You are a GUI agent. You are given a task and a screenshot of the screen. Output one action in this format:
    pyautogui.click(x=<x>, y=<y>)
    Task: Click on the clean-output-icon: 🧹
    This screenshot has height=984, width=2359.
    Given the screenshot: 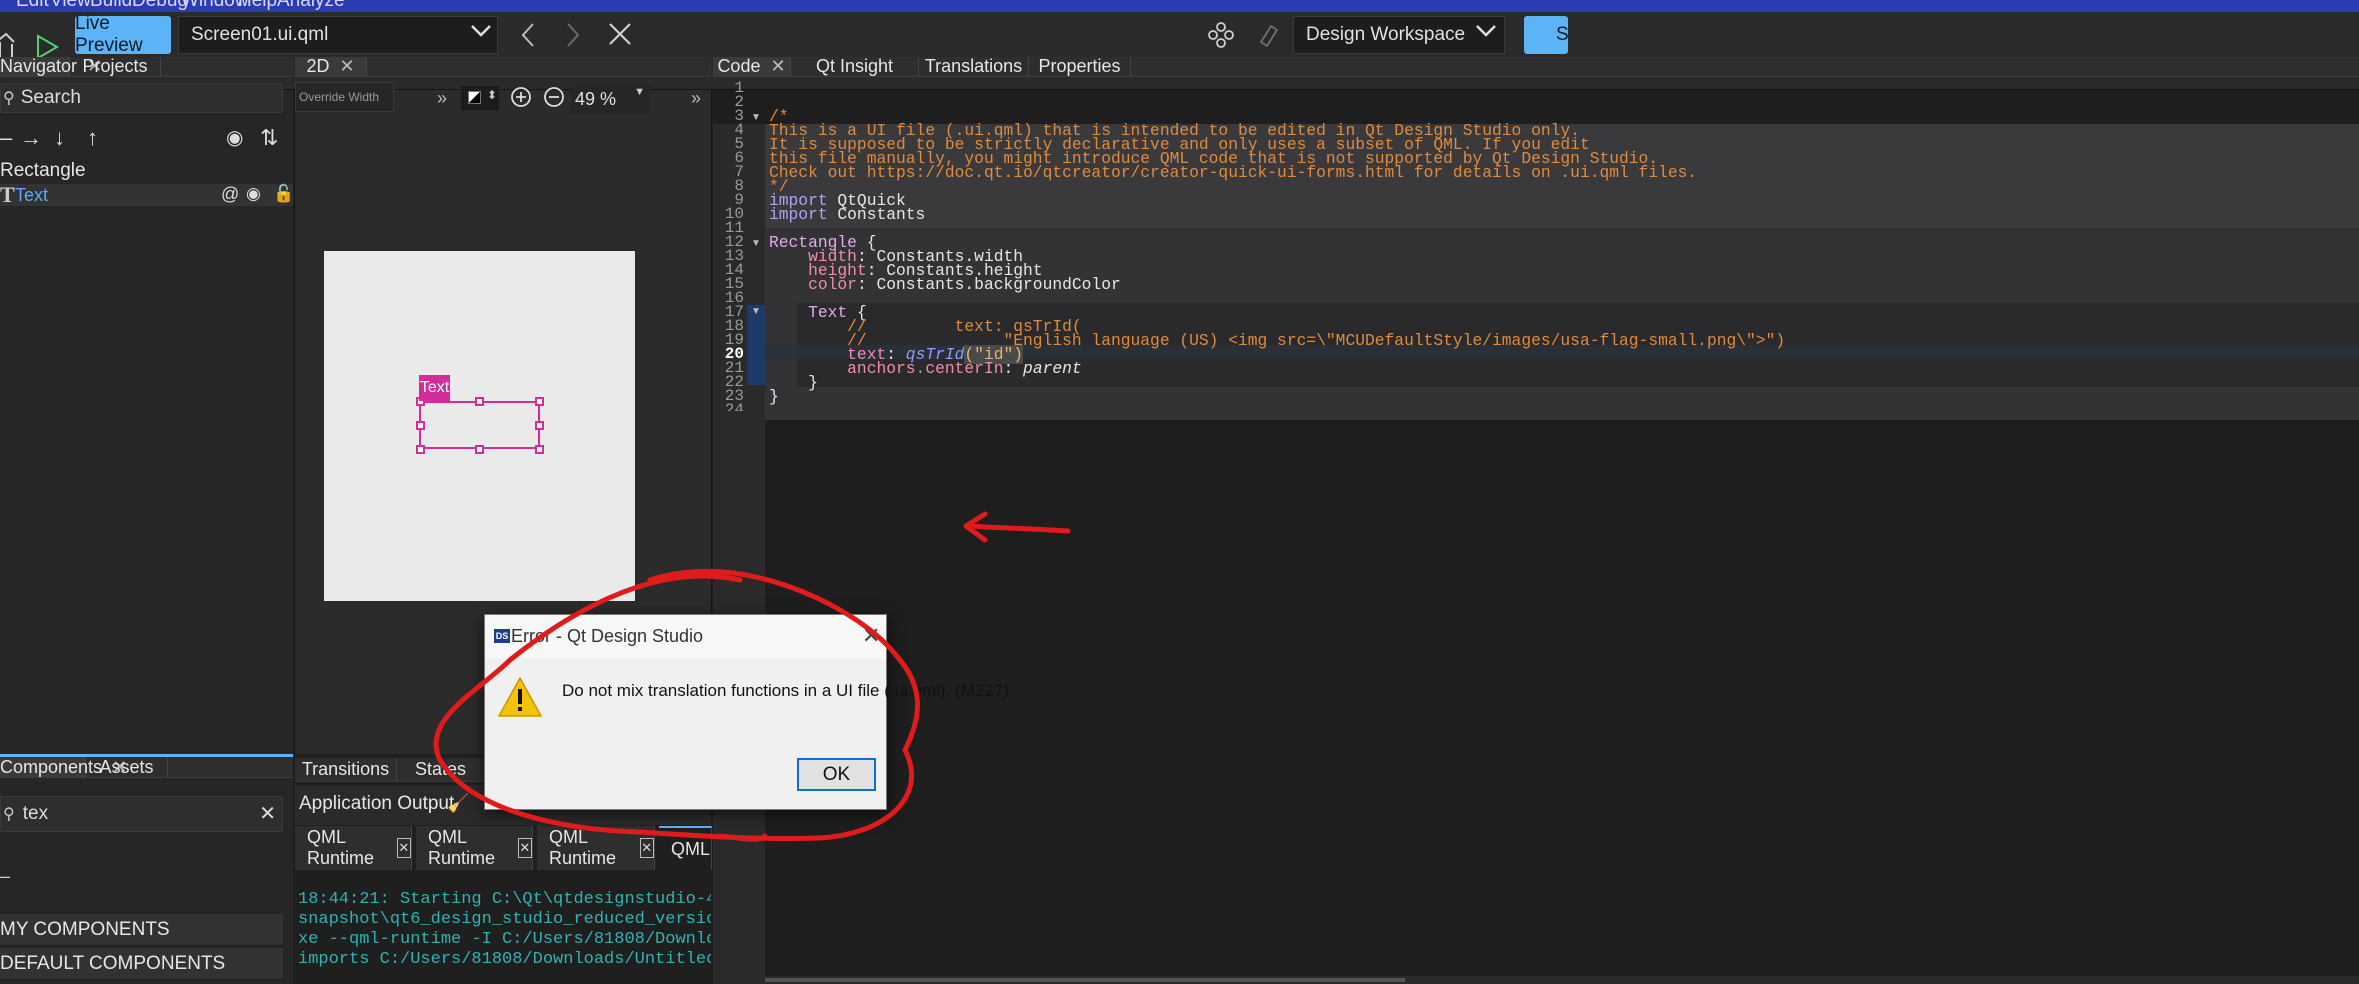 What is the action you would take?
    pyautogui.click(x=458, y=803)
    